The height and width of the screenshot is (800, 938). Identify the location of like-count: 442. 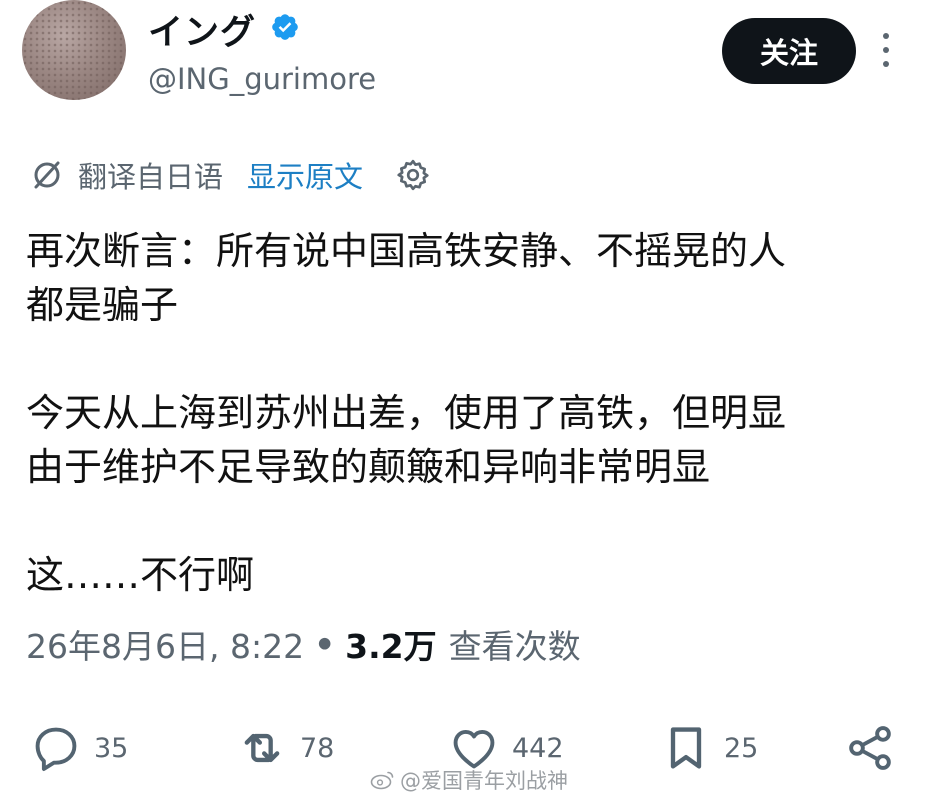
(538, 748).